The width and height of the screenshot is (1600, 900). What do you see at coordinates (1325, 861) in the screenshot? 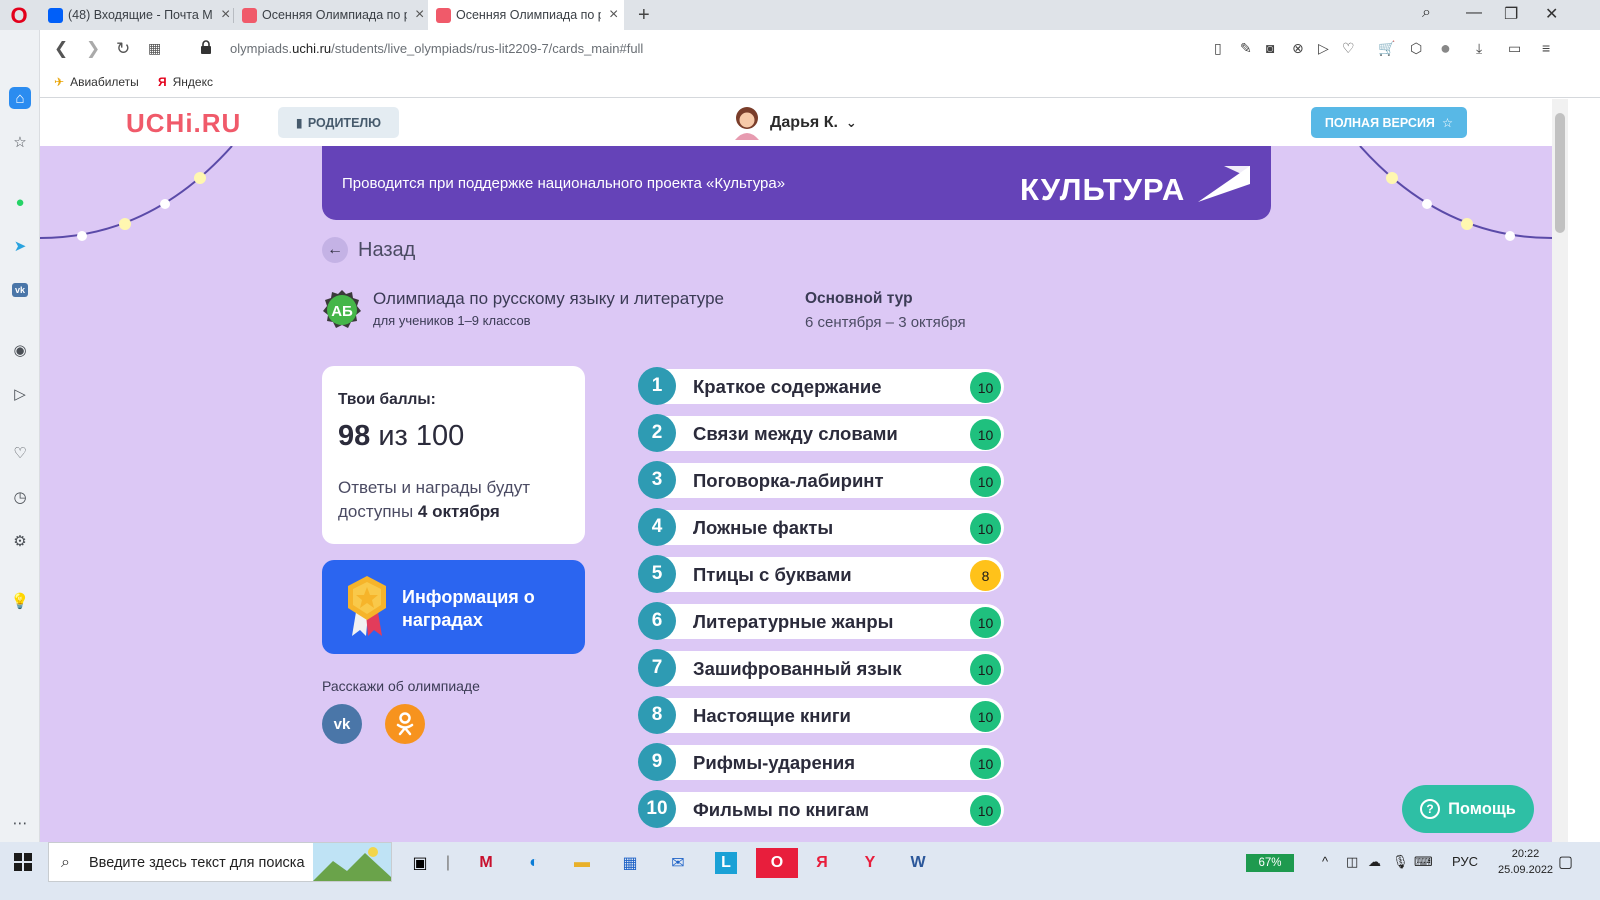
I see `tray-expand-icon: ^` at bounding box center [1325, 861].